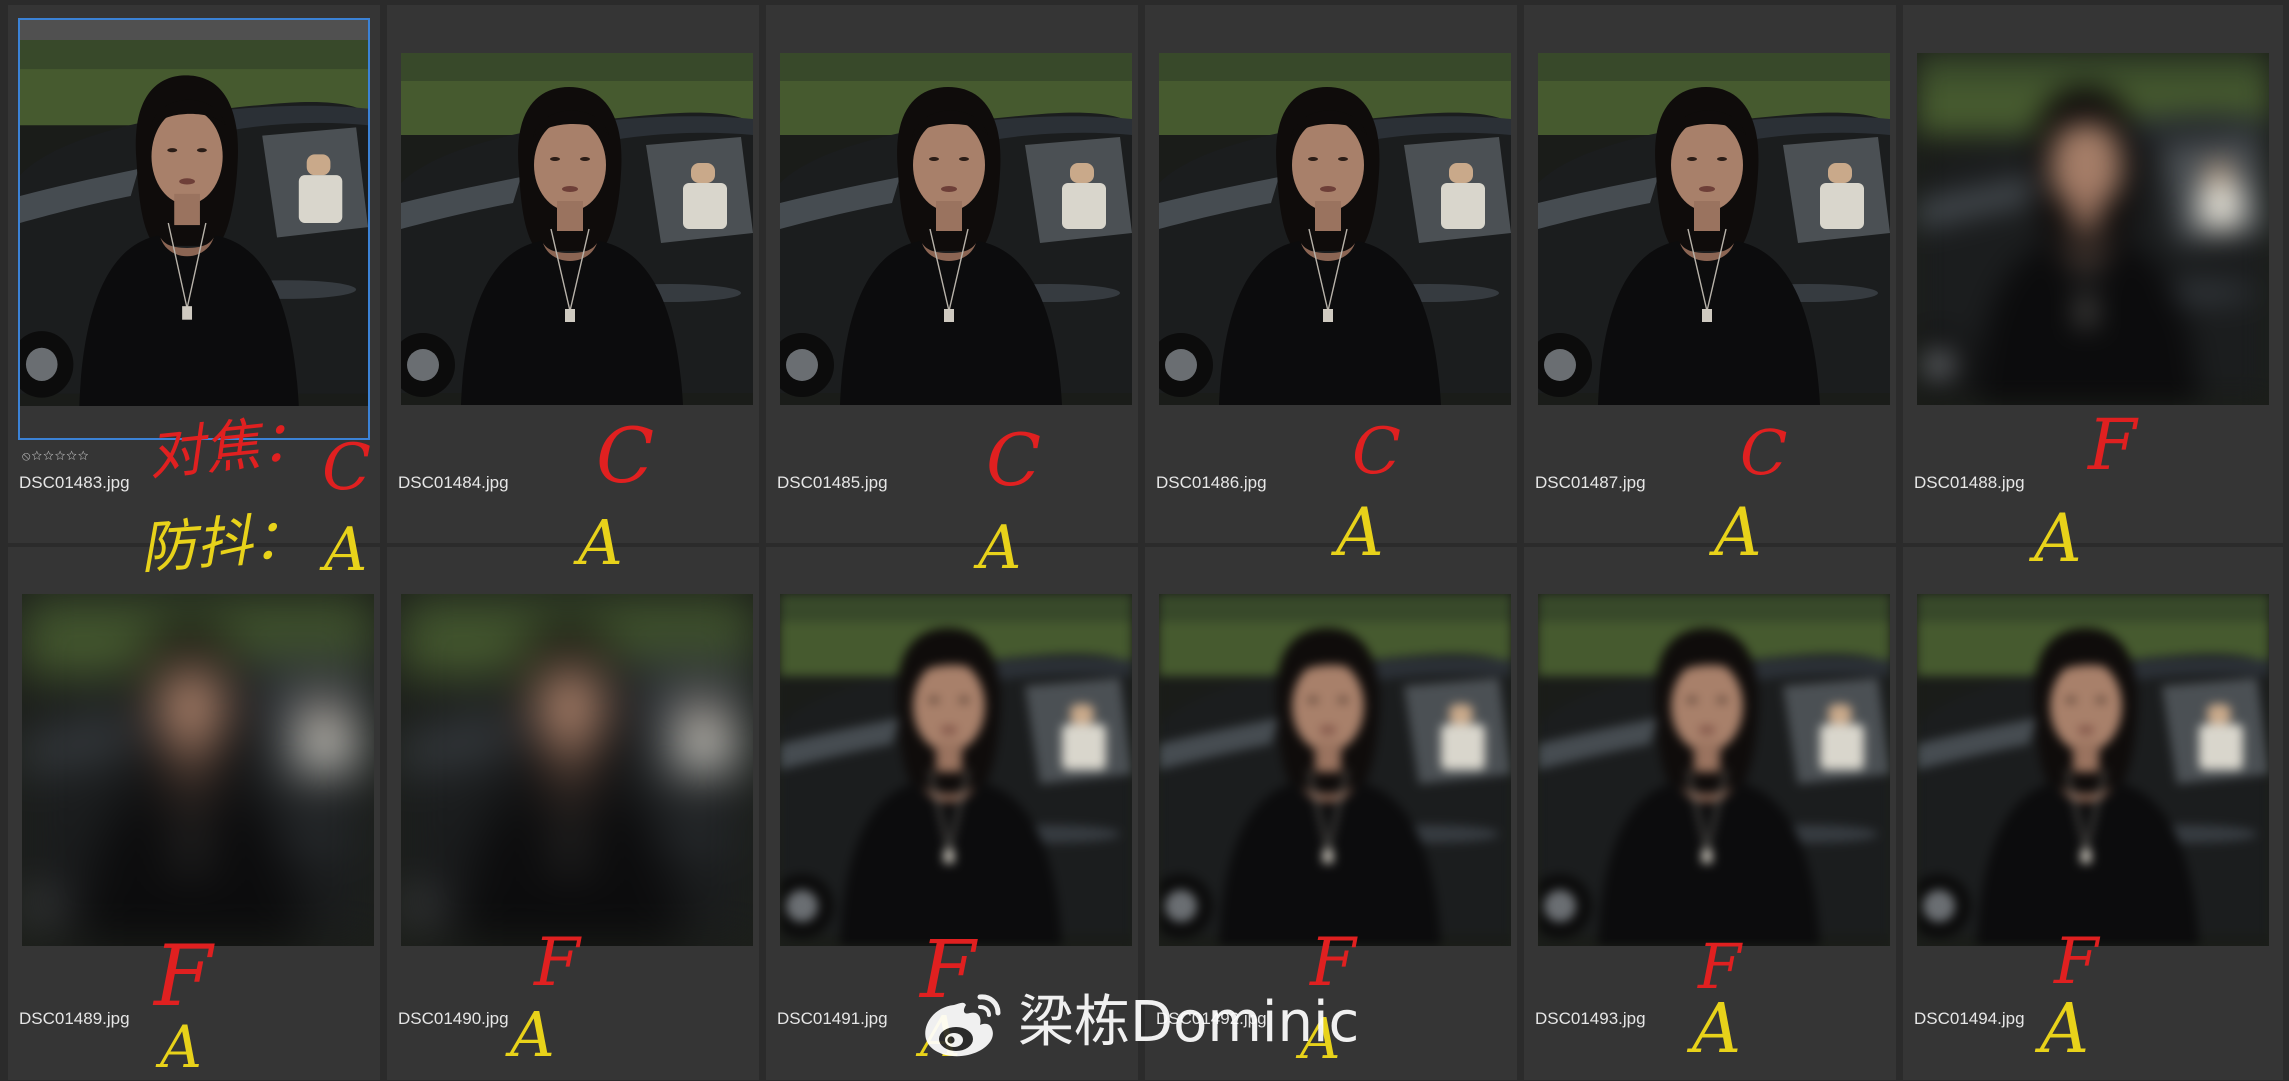 This screenshot has width=2289, height=1081. I want to click on thumbnail-cell: DSC01487.jpg, so click(1710, 274).